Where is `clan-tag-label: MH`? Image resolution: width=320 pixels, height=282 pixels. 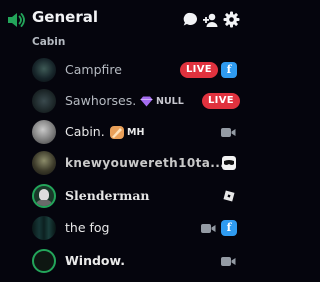 clan-tag-label: MH is located at coordinates (136, 132).